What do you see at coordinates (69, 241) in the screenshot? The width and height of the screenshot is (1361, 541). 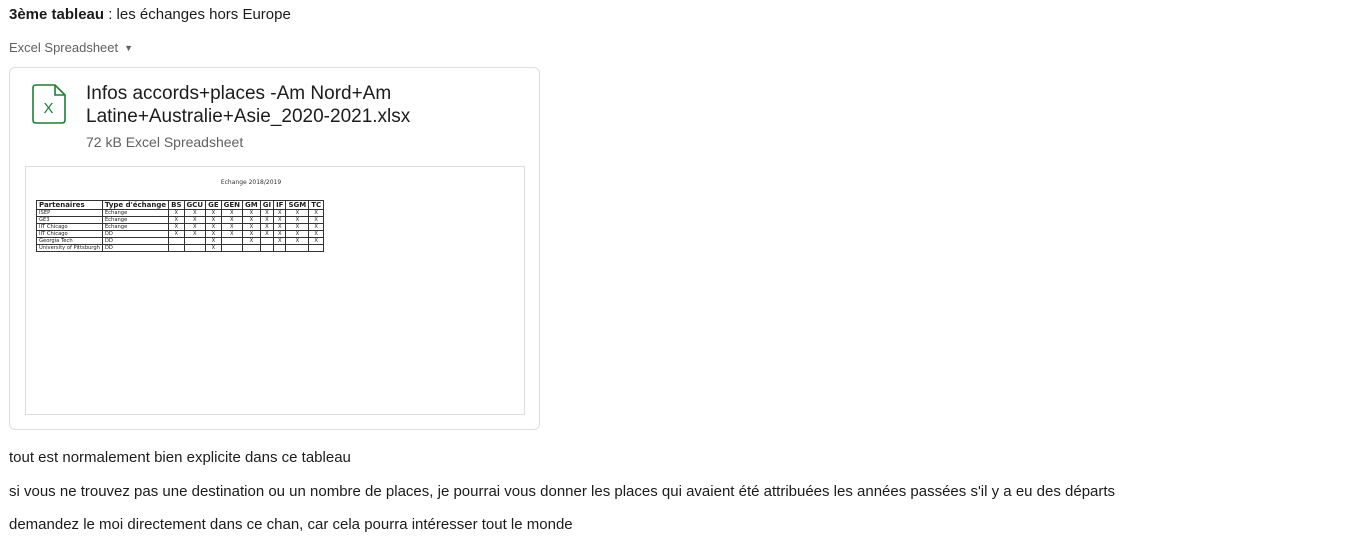 I see `preview-cell: Georgia Tech` at bounding box center [69, 241].